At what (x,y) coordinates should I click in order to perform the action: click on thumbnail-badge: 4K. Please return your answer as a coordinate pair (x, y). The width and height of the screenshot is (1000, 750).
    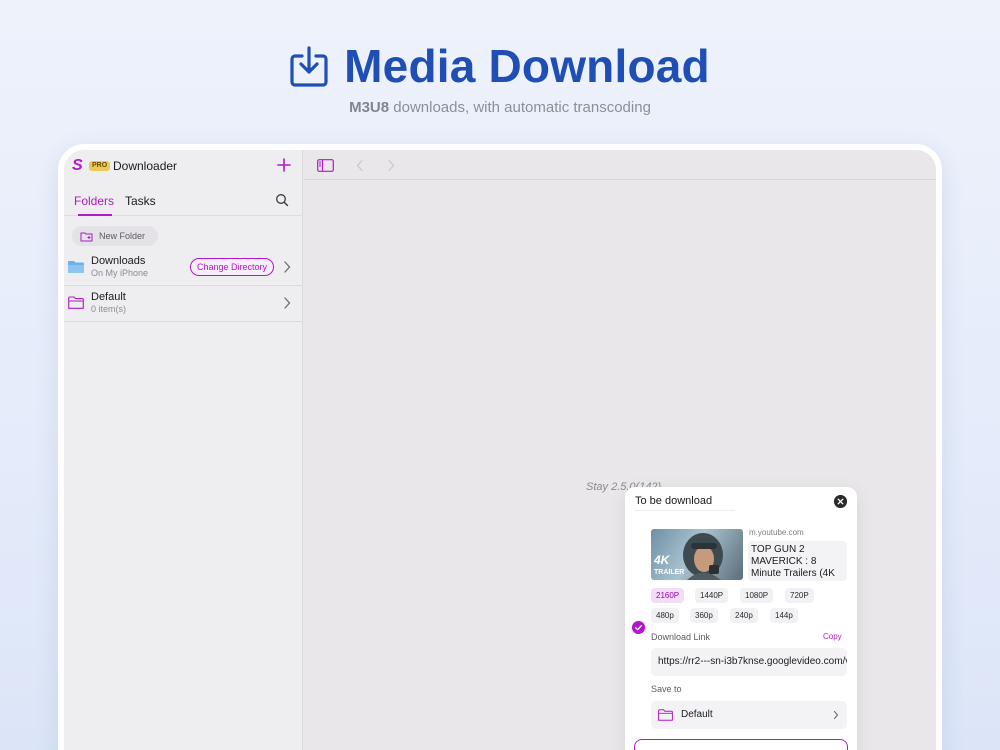
    Looking at the image, I should click on (662, 560).